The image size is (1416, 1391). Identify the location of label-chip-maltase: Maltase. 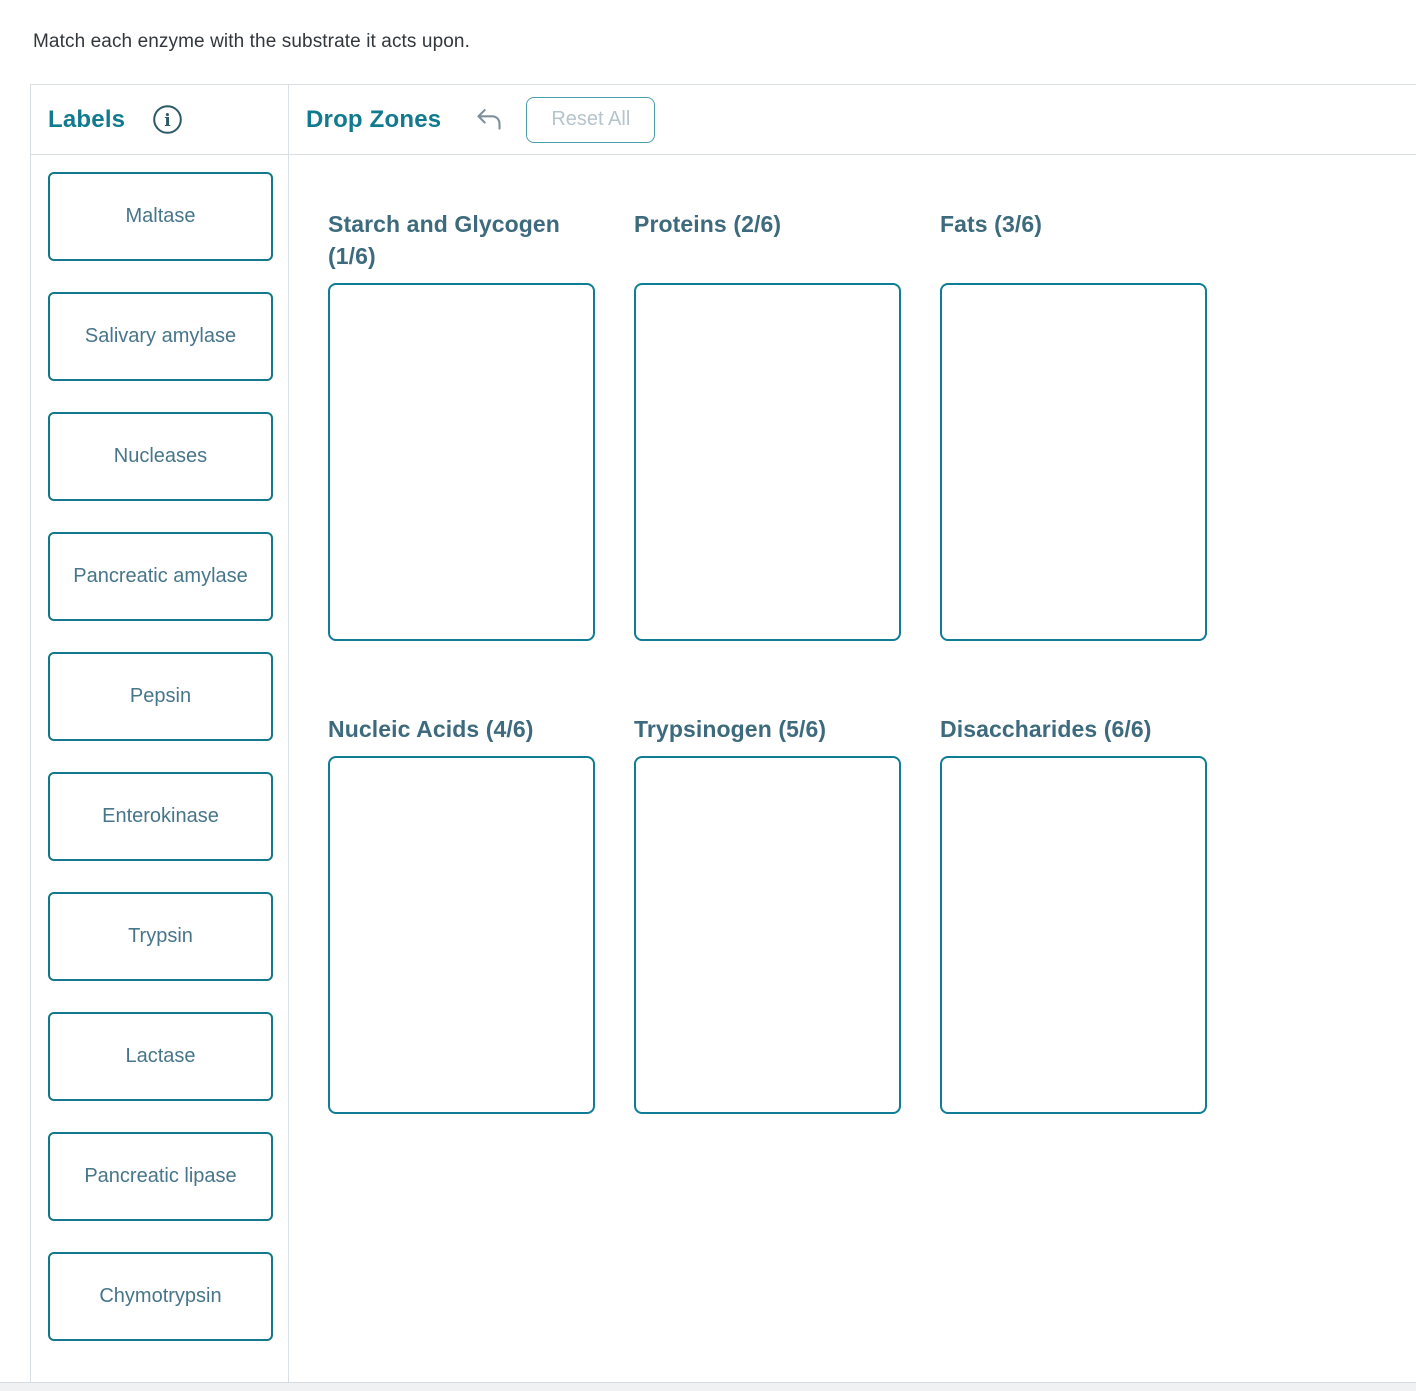
(160, 216).